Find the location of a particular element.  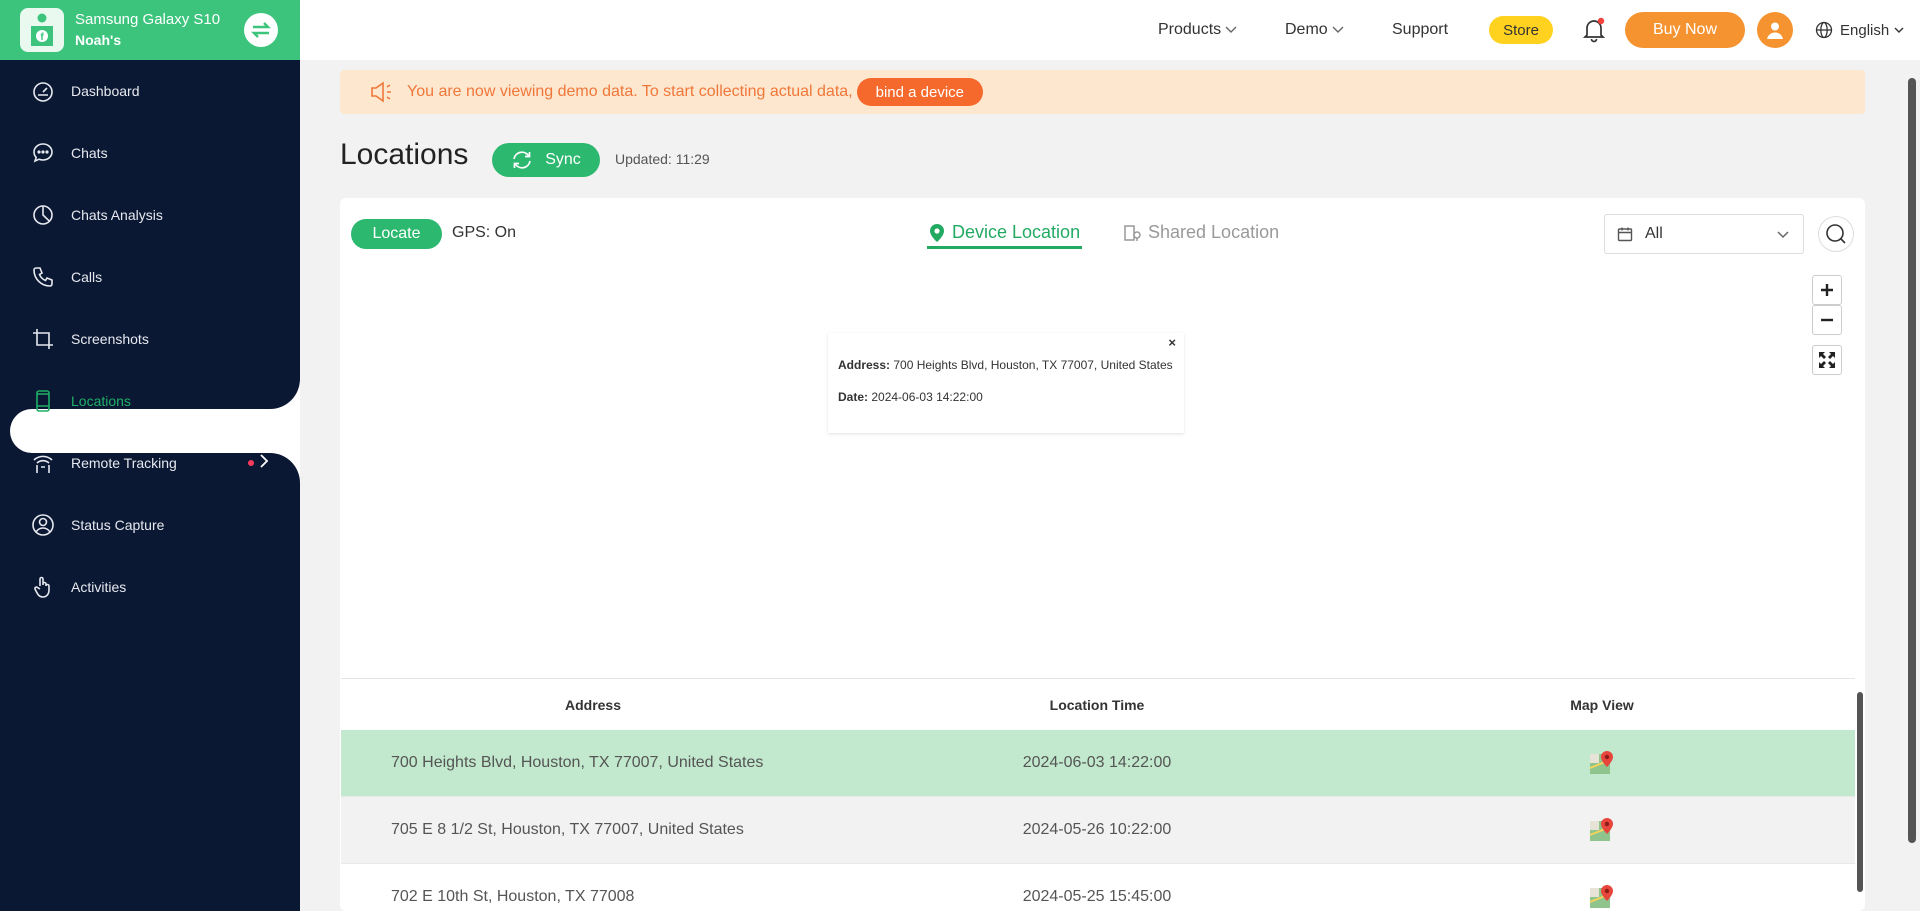

buy-now-button: Buy Now is located at coordinates (1685, 30).